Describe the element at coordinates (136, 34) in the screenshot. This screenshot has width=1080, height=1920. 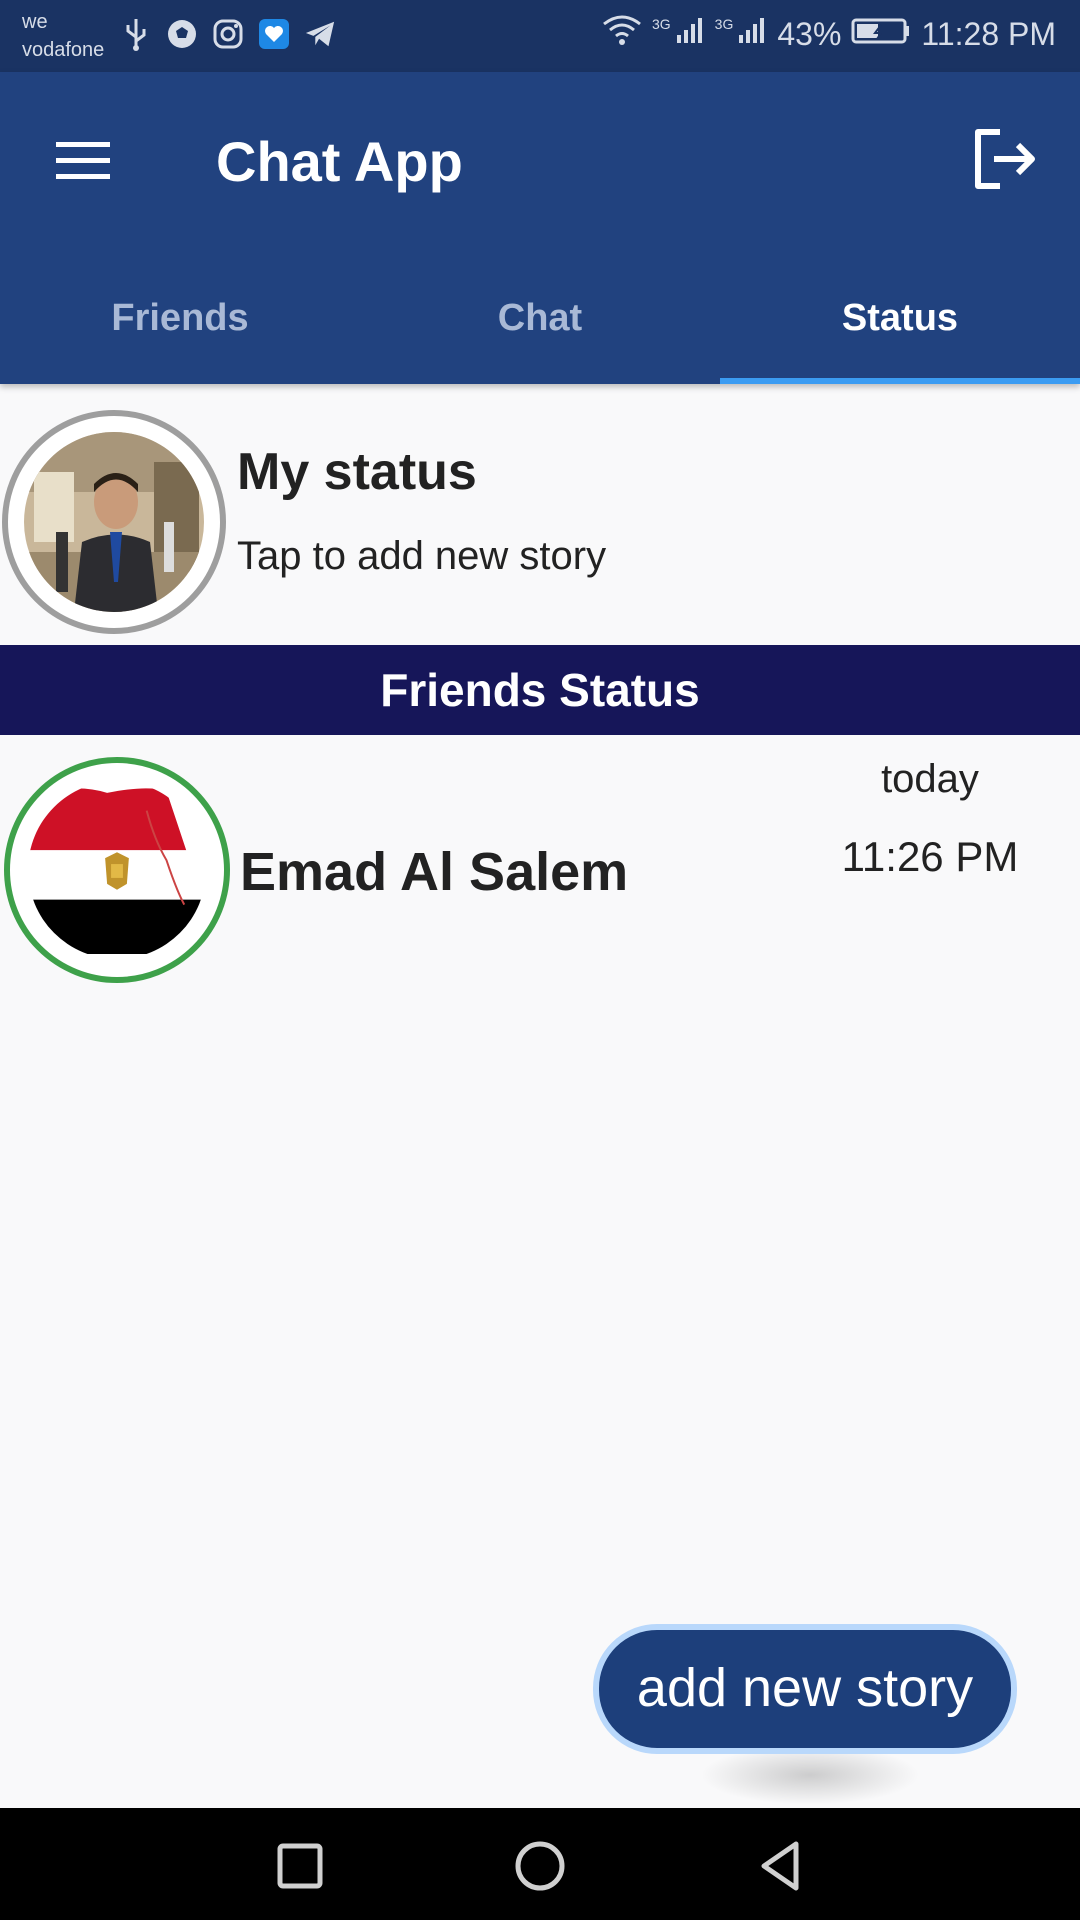
I see `usb-icon` at that location.